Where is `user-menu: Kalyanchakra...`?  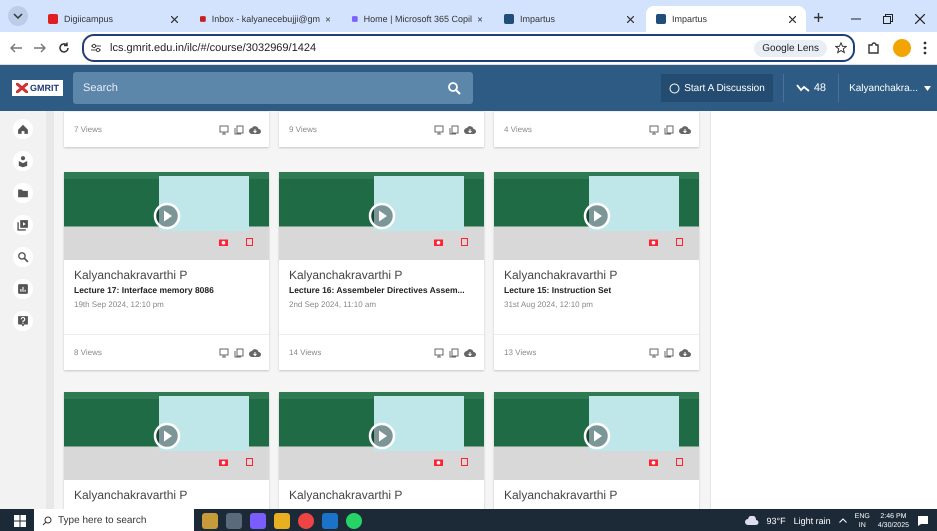
user-menu: Kalyanchakra... is located at coordinates (893, 88).